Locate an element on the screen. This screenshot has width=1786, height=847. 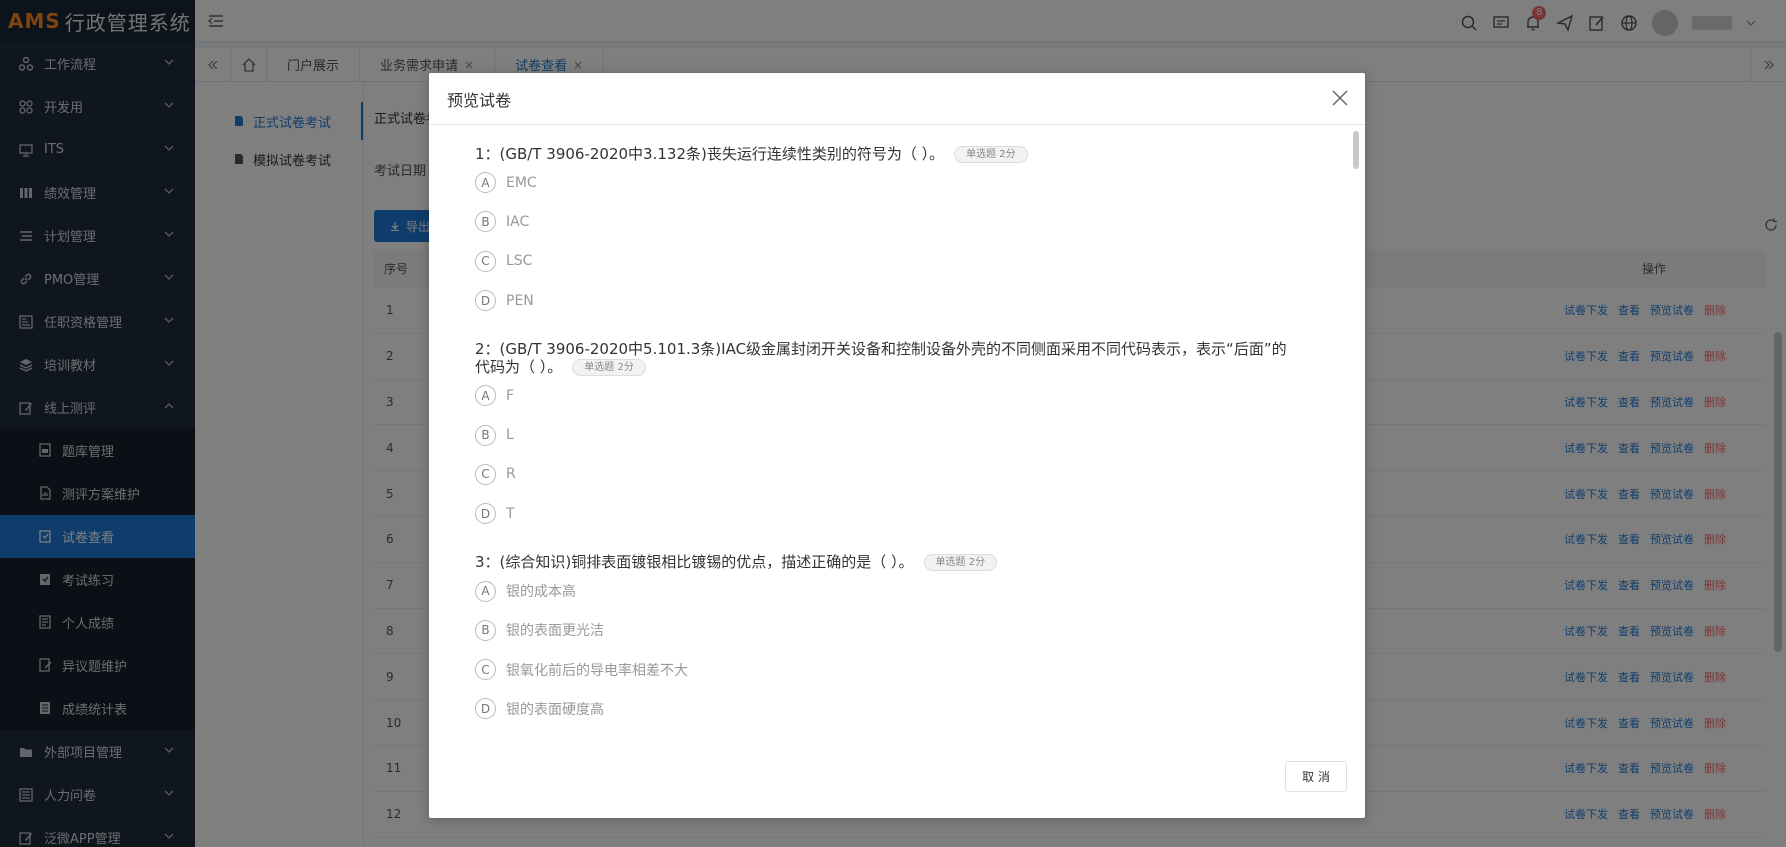
question-option: CR is located at coordinates (920, 474).